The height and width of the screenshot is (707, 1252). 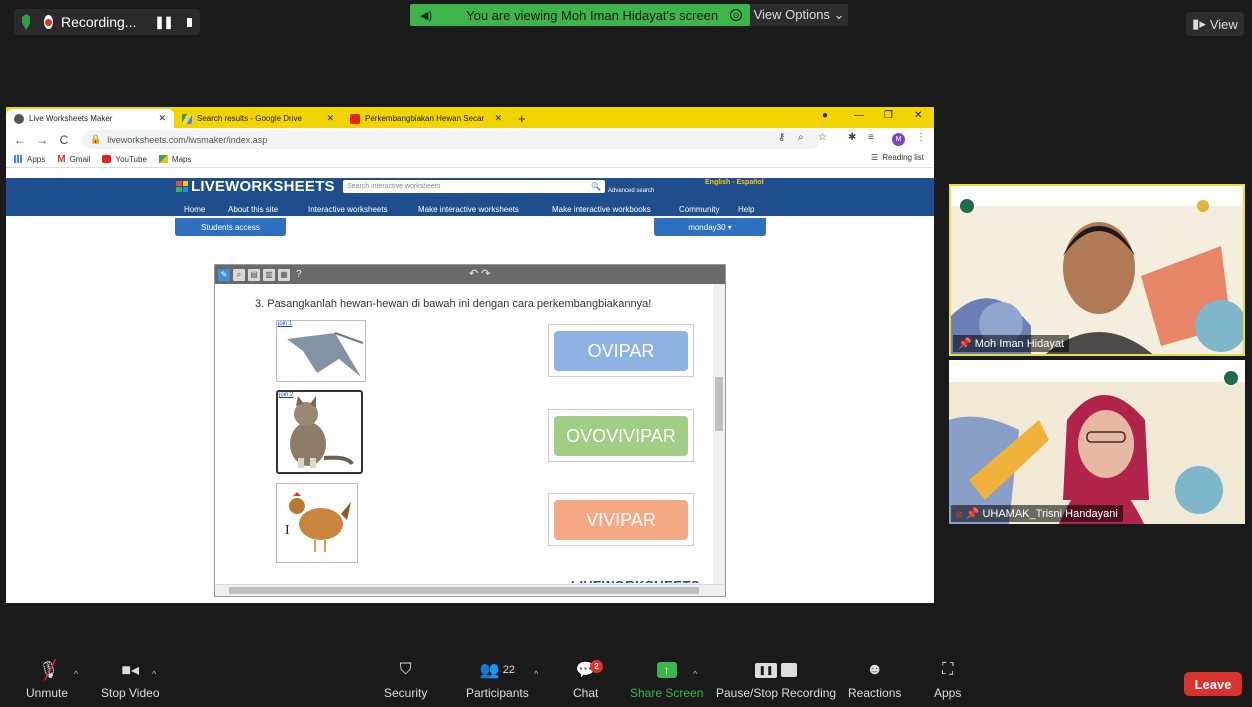 I want to click on security-button: ⛉ Security, so click(x=405, y=680).